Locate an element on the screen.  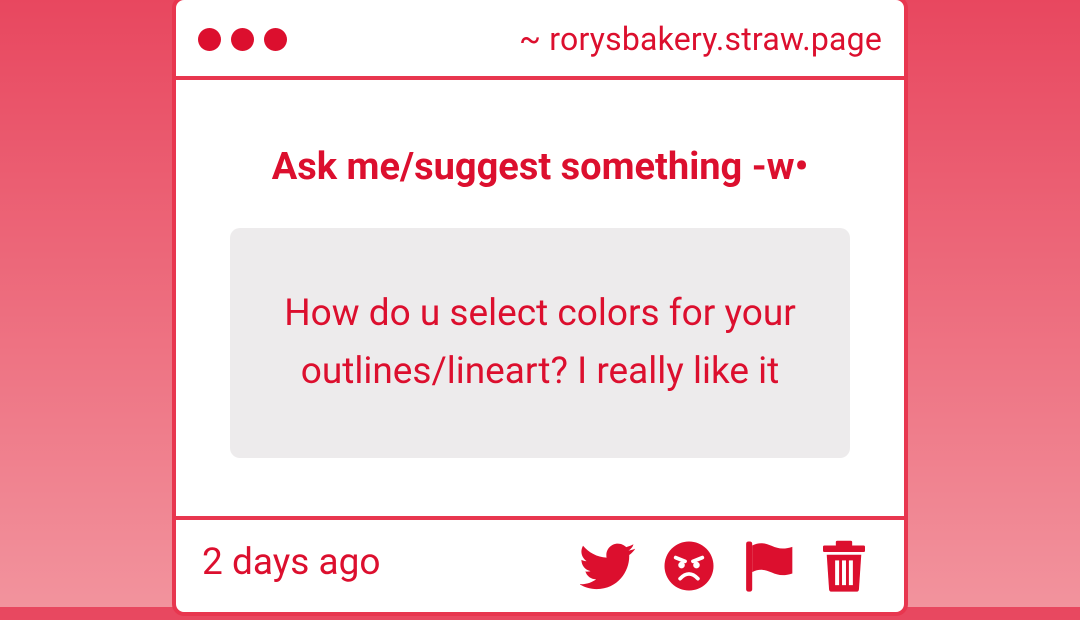
flag-icon is located at coordinates (769, 566).